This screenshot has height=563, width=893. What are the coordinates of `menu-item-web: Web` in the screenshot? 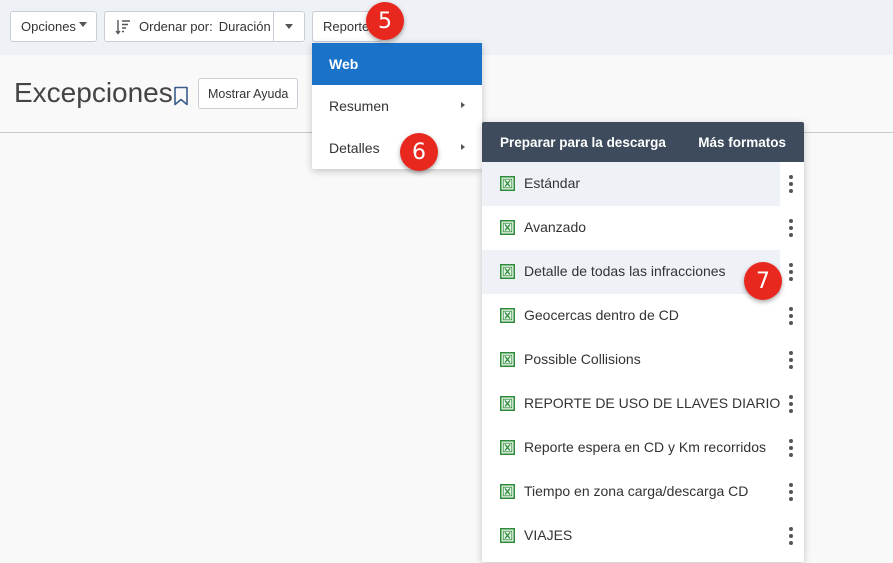 It's located at (397, 64).